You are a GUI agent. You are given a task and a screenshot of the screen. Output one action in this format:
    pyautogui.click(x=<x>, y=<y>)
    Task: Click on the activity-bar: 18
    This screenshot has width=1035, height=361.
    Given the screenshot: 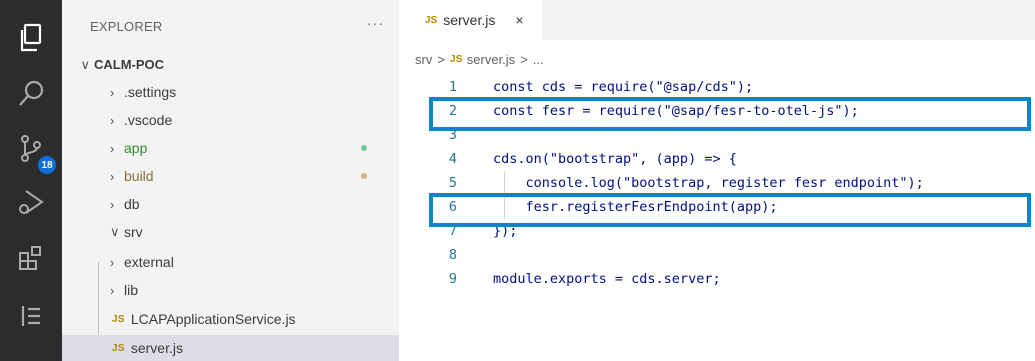 What is the action you would take?
    pyautogui.click(x=31, y=180)
    